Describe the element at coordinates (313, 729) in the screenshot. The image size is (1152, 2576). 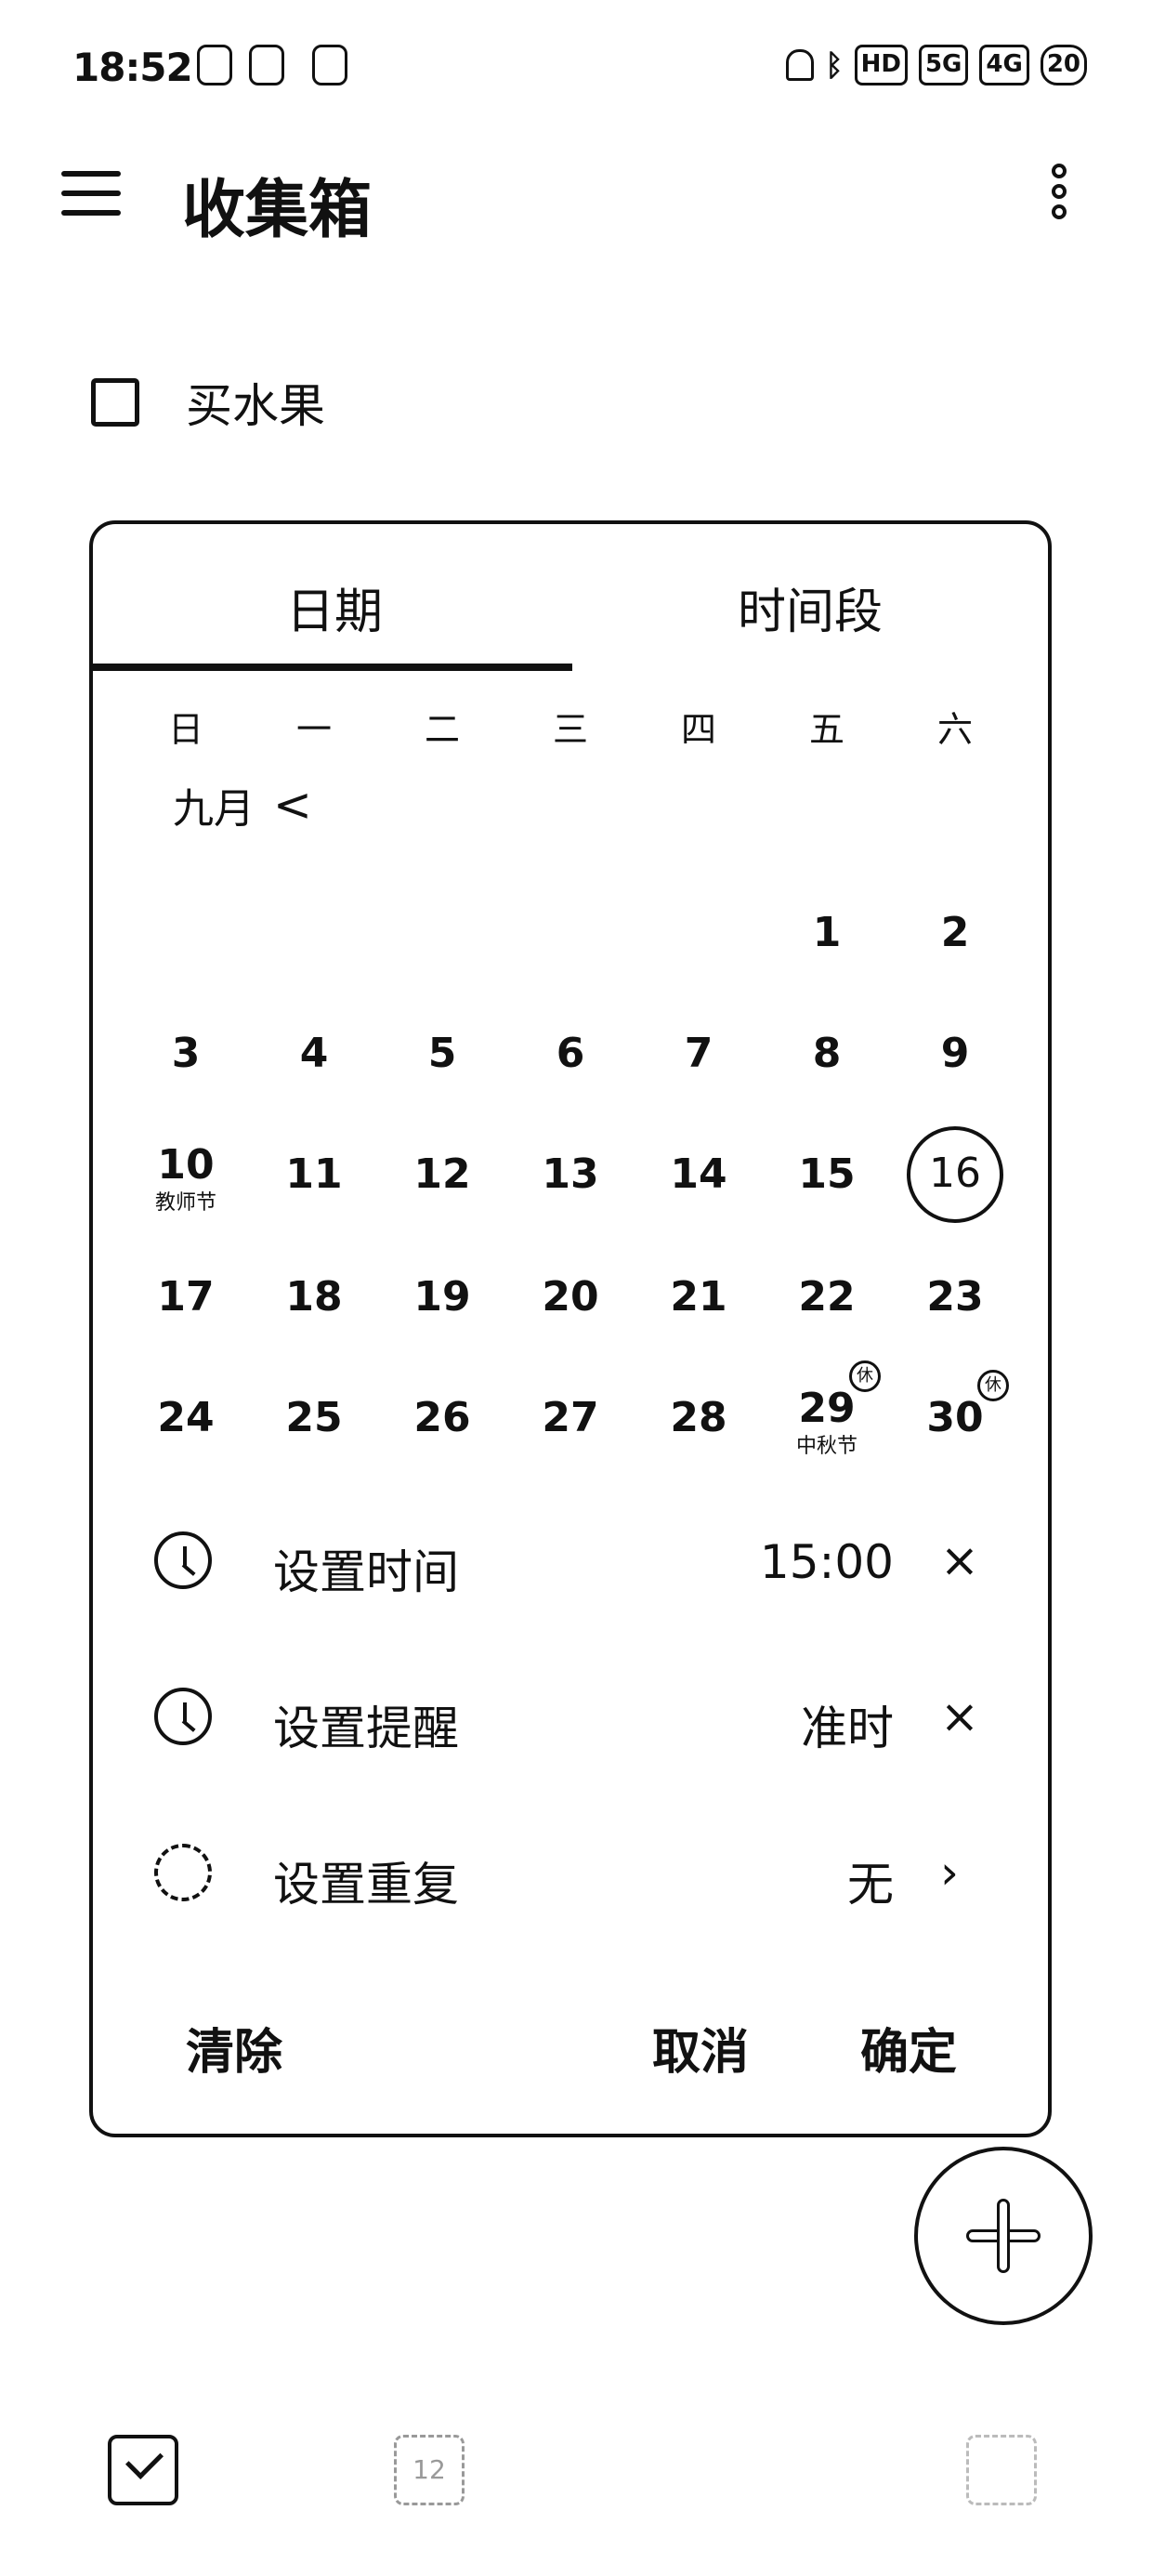
I see `weekday-label: 一` at that location.